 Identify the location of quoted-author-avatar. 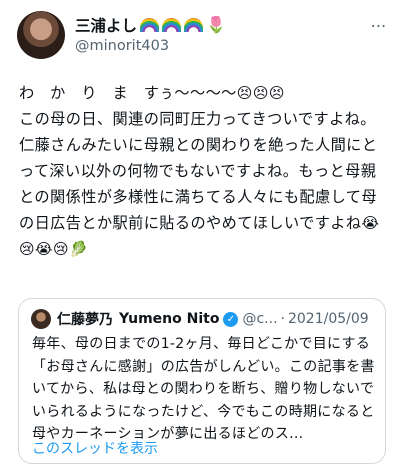
(41, 319).